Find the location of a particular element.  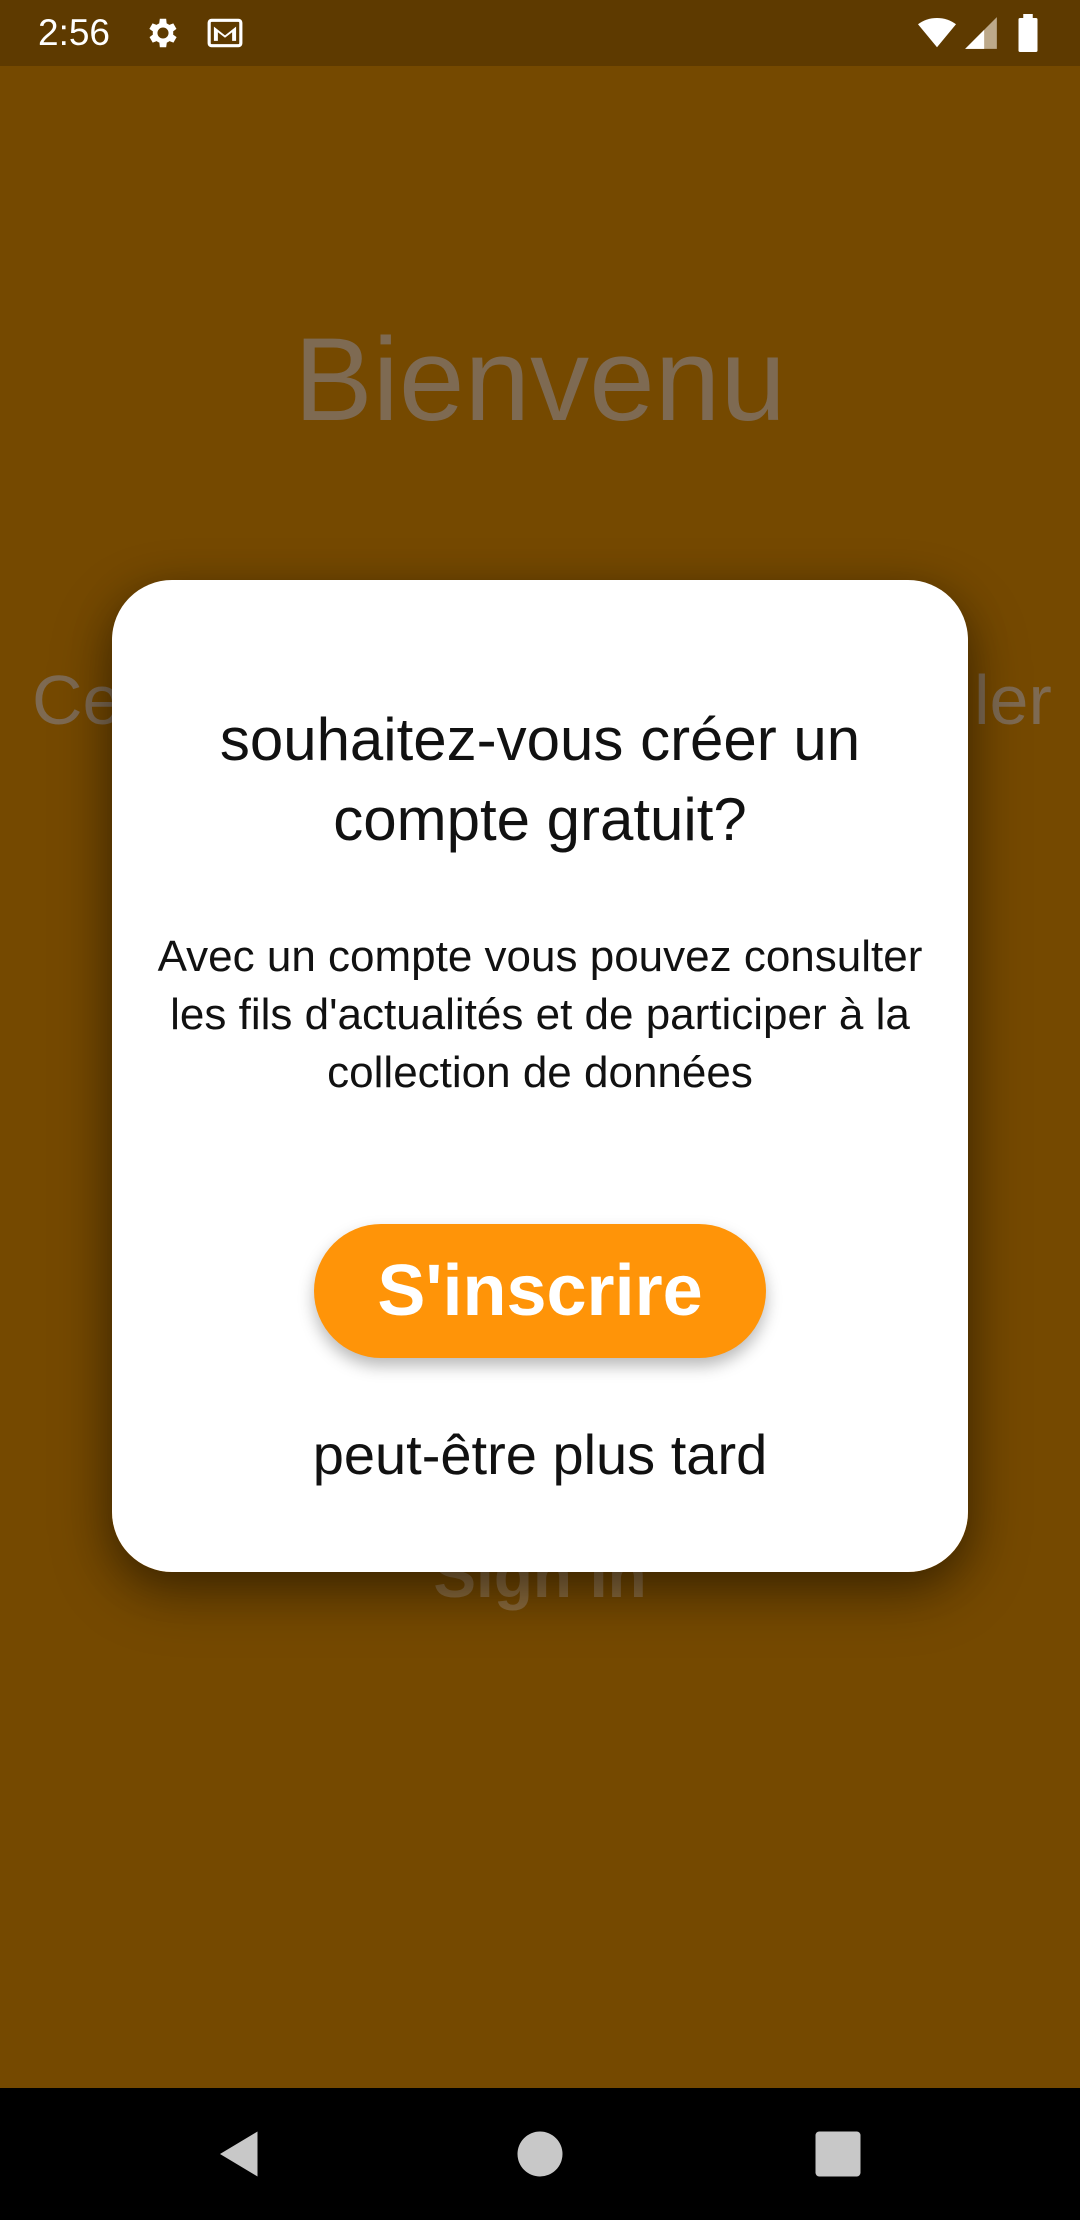

maybe-later-link: peut-être plus tard is located at coordinates (540, 1455).